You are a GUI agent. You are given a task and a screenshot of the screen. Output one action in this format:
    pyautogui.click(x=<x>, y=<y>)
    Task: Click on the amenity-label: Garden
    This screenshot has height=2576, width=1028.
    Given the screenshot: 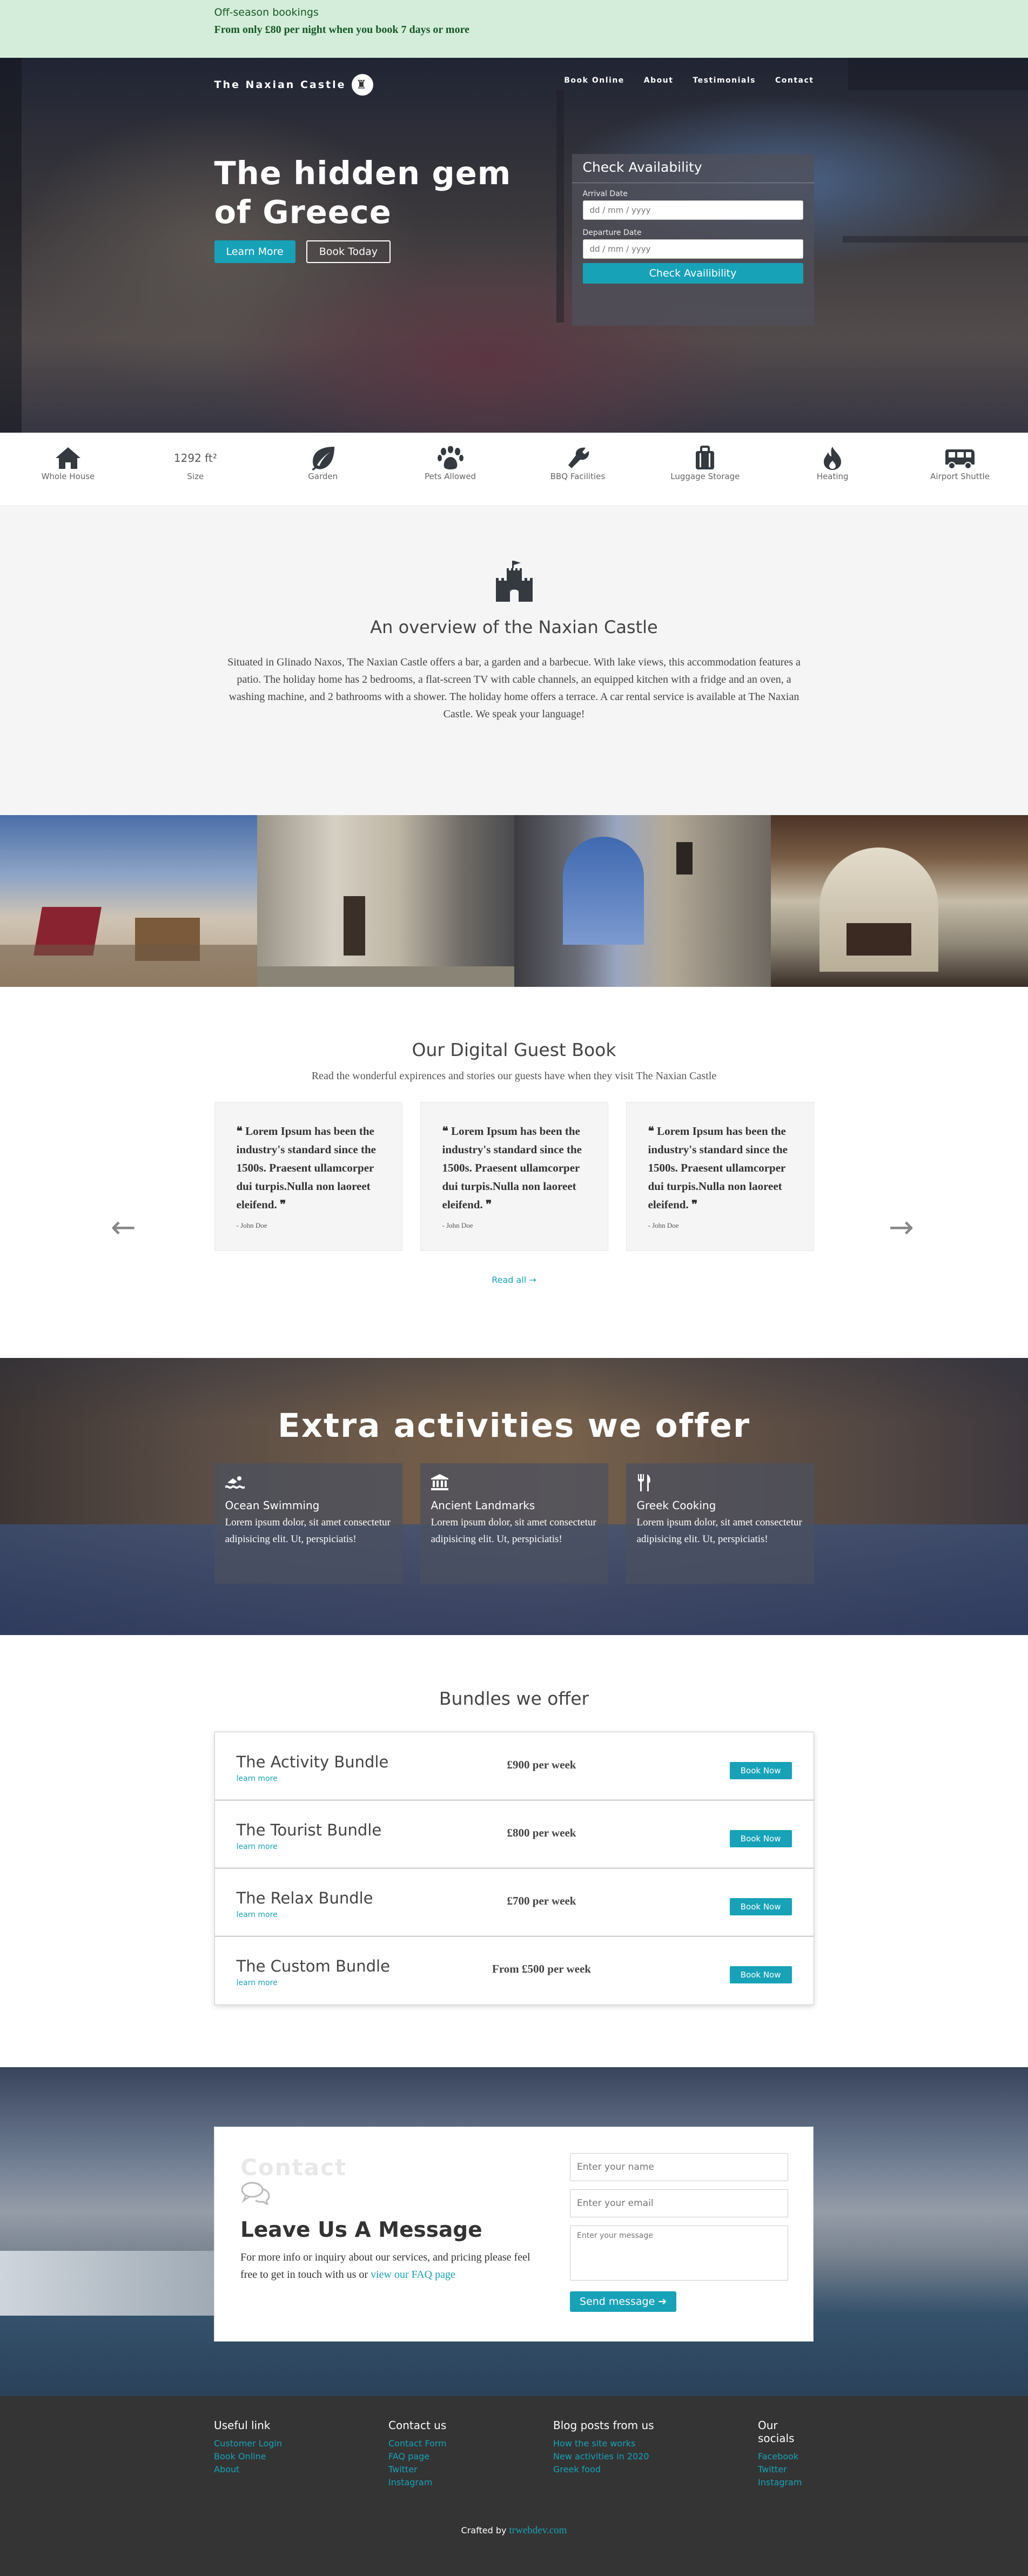 What is the action you would take?
    pyautogui.click(x=323, y=476)
    